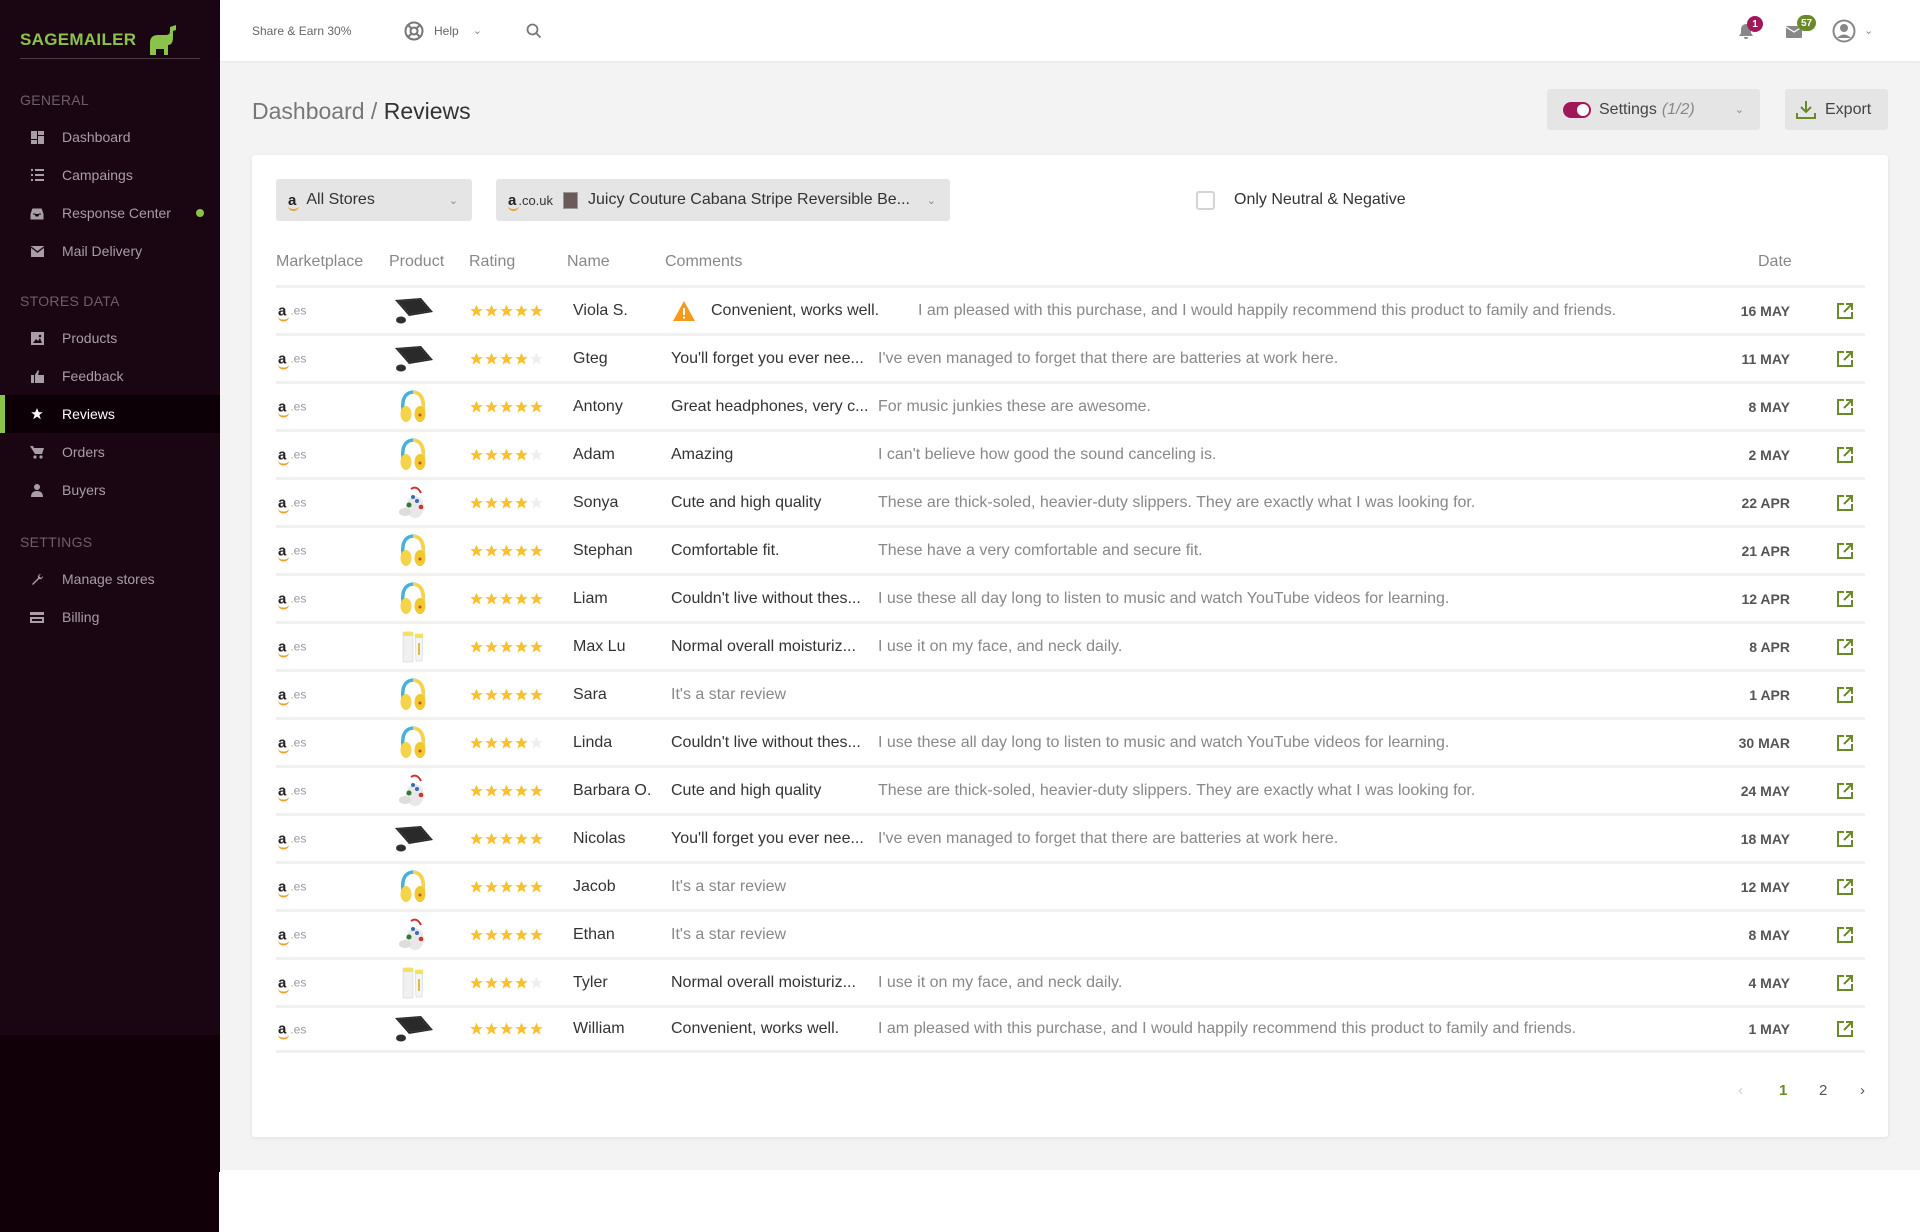 The image size is (1920, 1232). What do you see at coordinates (319, 262) in the screenshot?
I see `column-marketplace: Marketplace` at bounding box center [319, 262].